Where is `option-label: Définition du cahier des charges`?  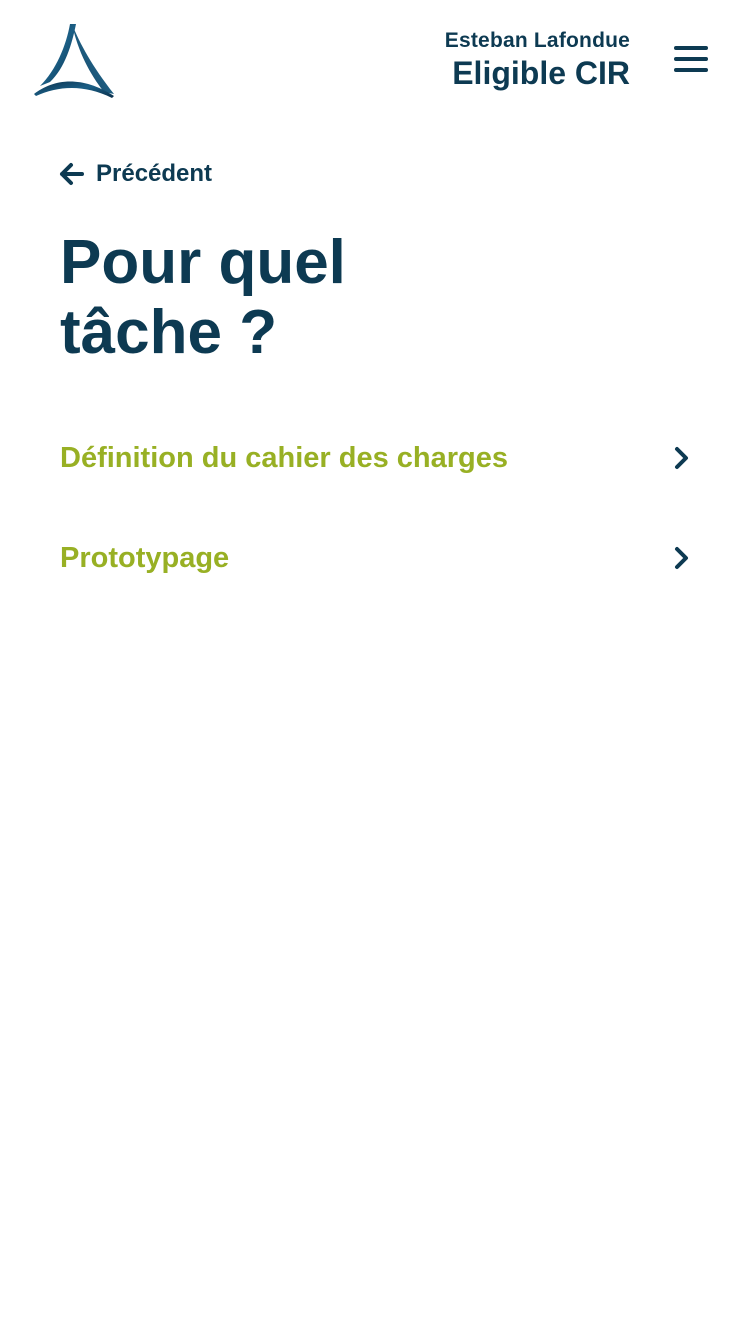 option-label: Définition du cahier des charges is located at coordinates (284, 457).